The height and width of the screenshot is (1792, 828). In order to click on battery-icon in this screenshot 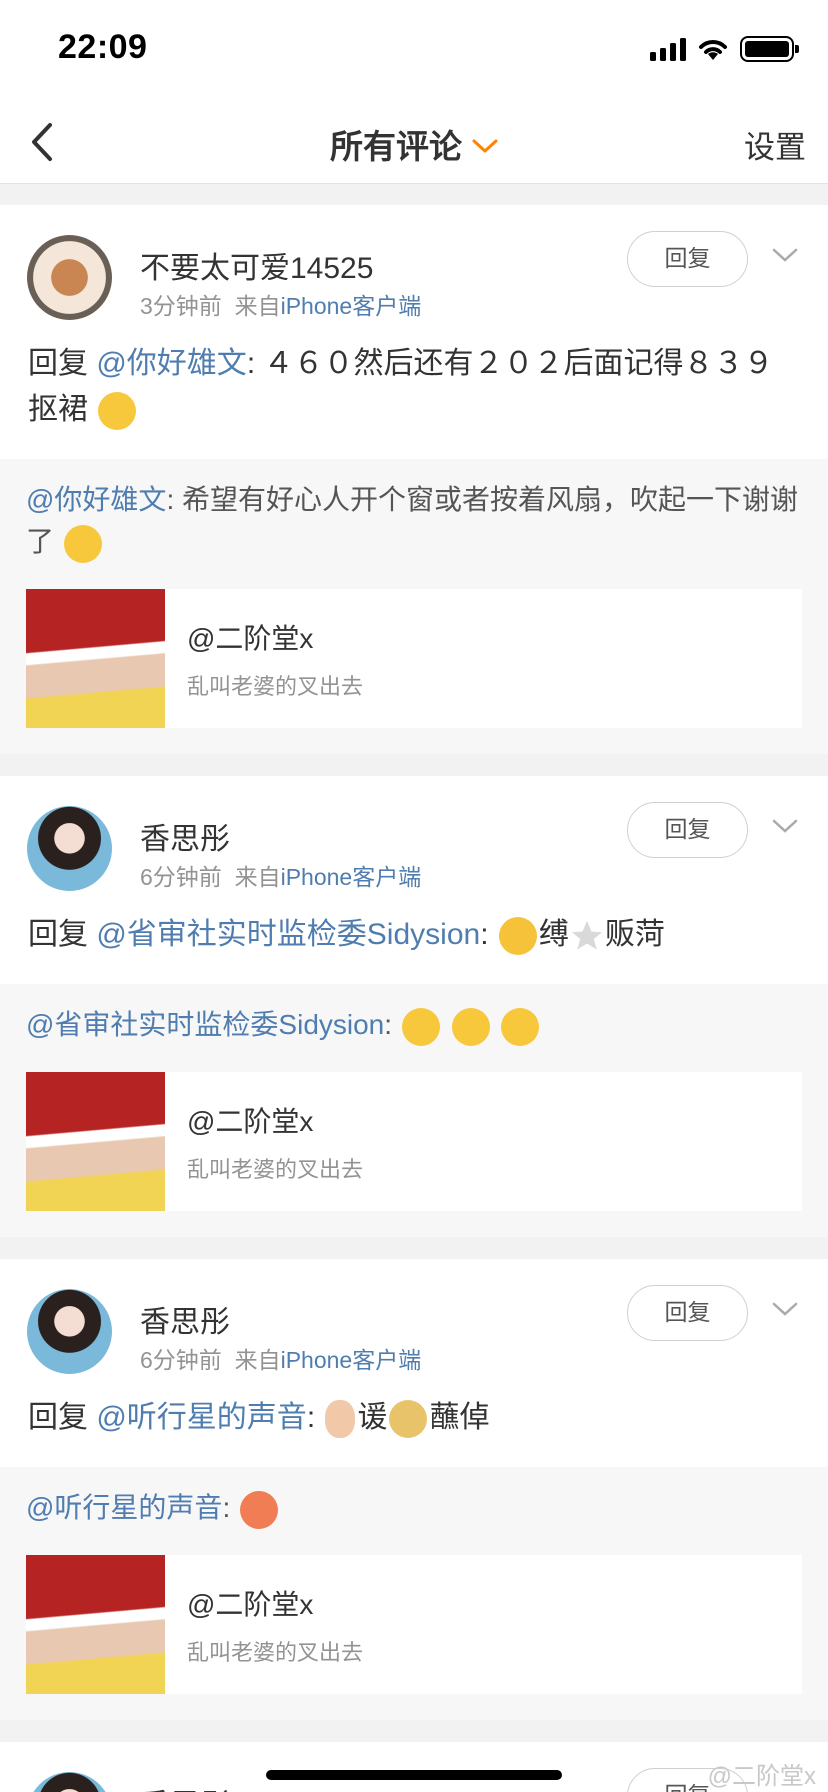, I will do `click(769, 49)`.